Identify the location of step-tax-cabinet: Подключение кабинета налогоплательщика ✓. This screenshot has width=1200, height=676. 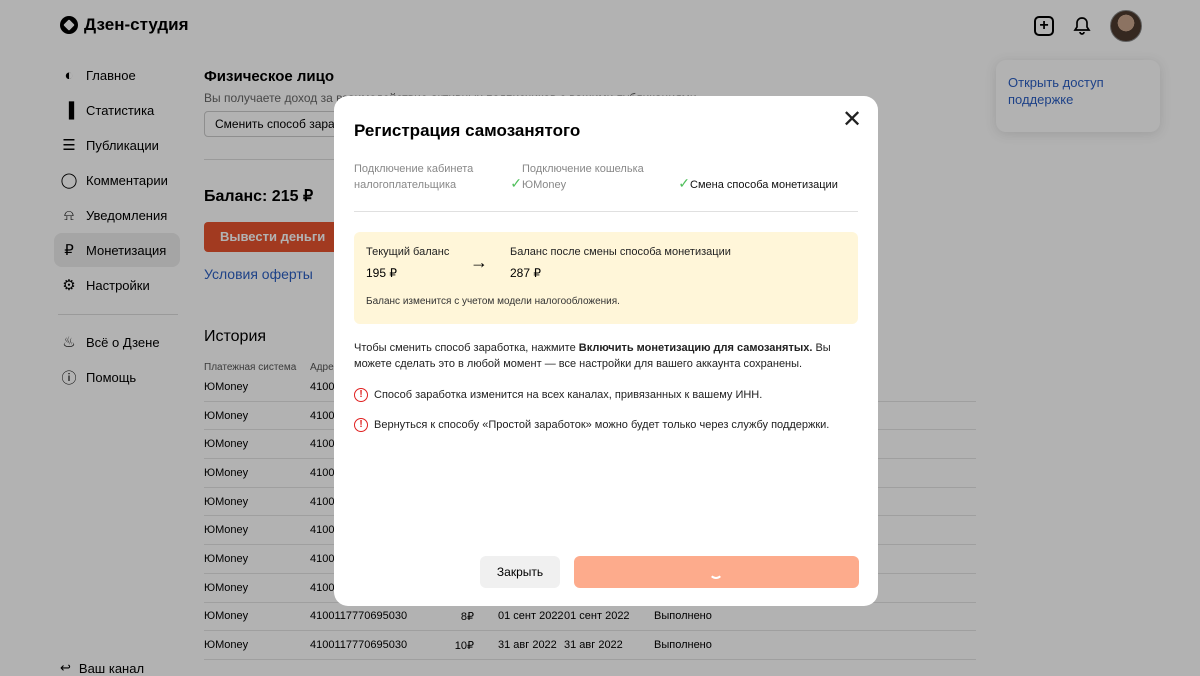
(438, 177).